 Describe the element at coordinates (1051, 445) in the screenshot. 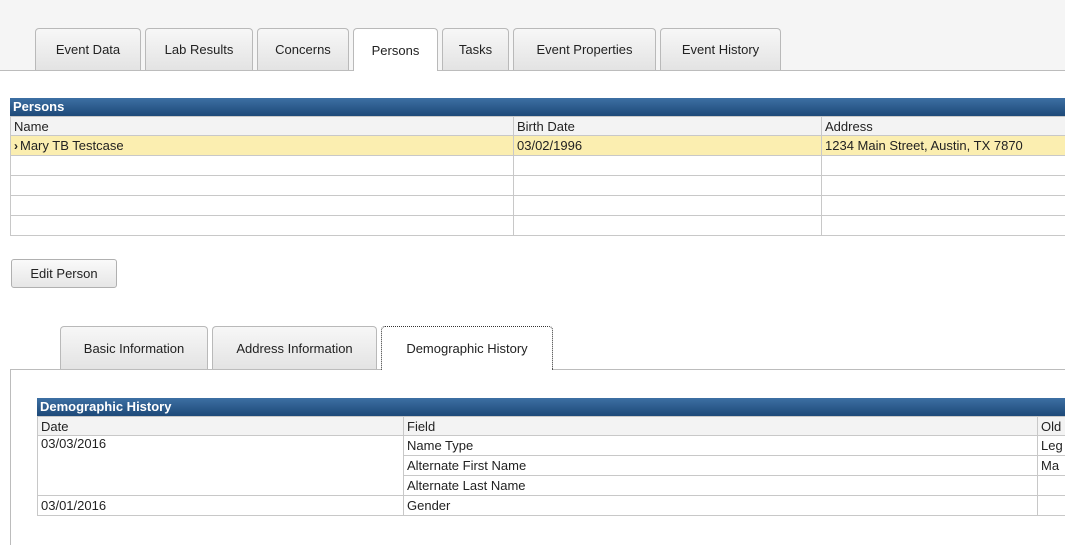

I see `history-old-value: Leg` at that location.